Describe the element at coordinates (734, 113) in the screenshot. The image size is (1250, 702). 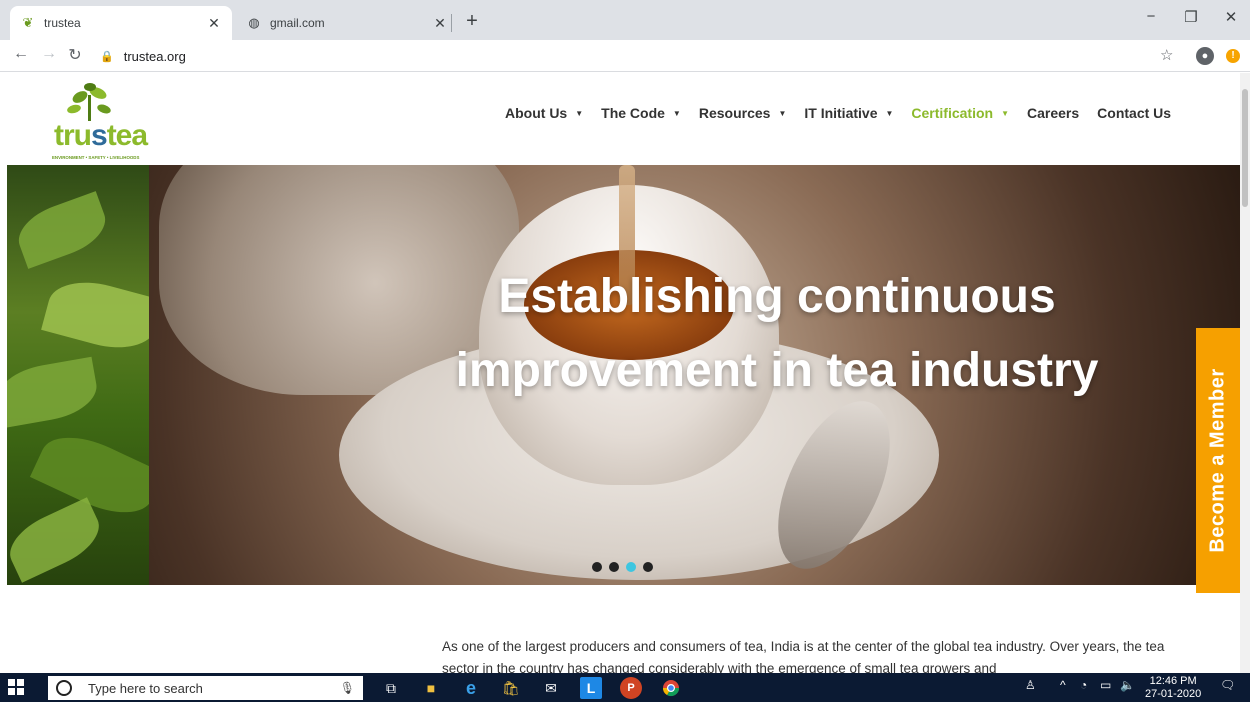
I see `nav-label: Resources` at that location.